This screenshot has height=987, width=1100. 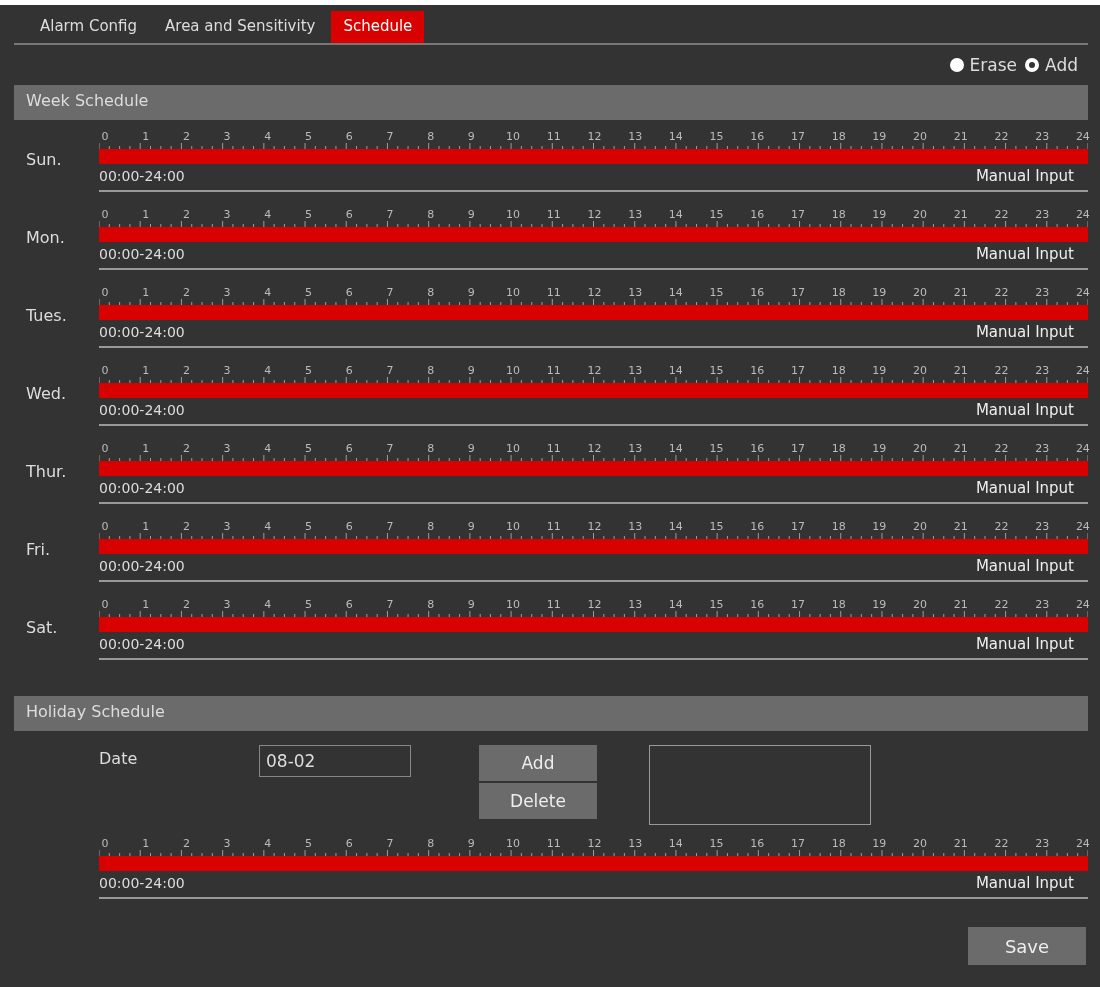 I want to click on day-label: Tues., so click(x=46, y=315).